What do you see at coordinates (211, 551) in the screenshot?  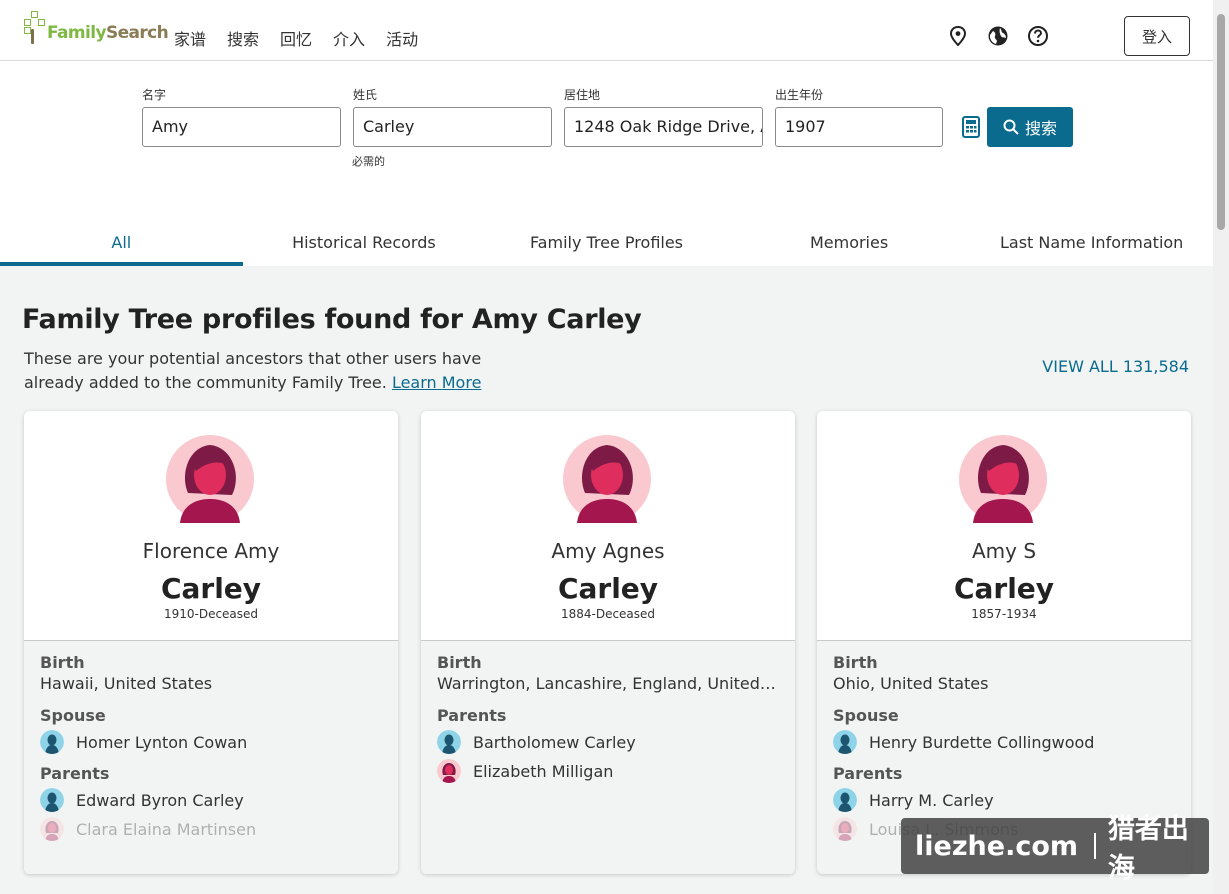 I see `given-name: Florence Amy` at bounding box center [211, 551].